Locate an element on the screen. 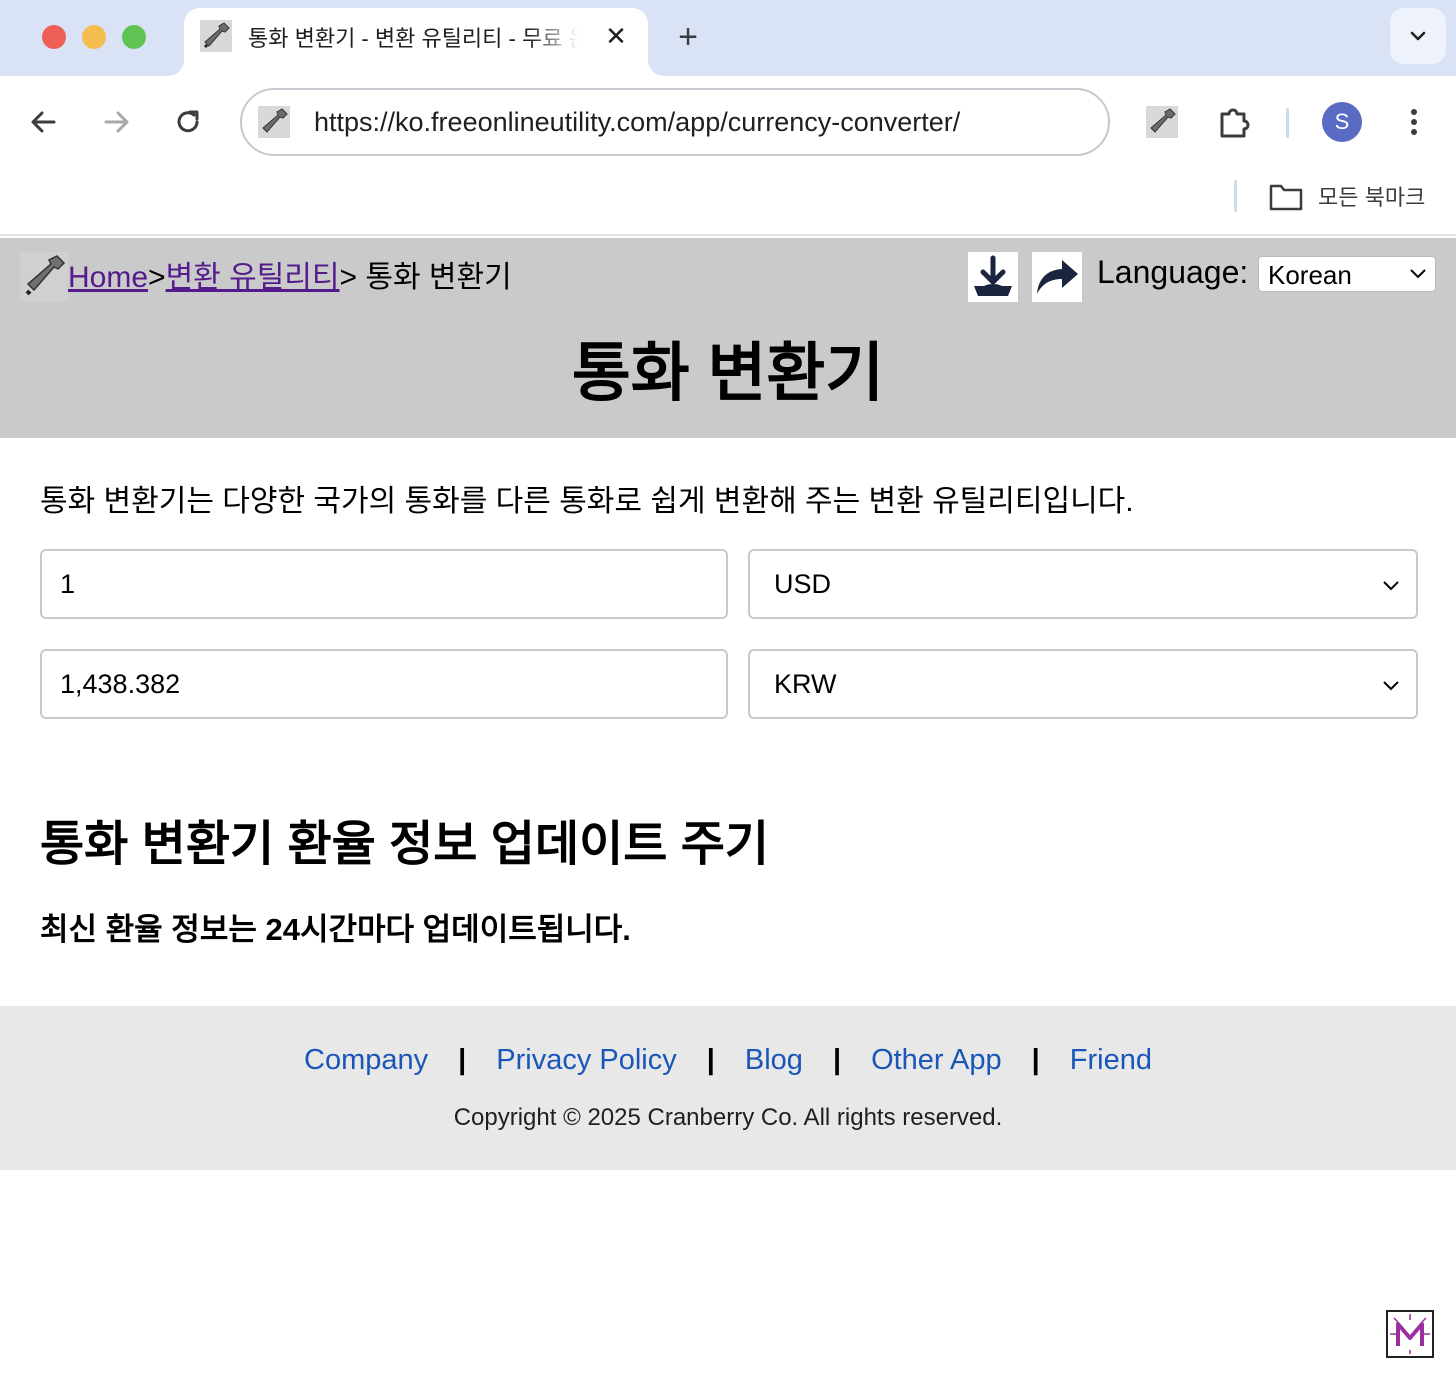 Image resolution: width=1456 pixels, height=1374 pixels. language-selected-value: Korean is located at coordinates (1310, 275).